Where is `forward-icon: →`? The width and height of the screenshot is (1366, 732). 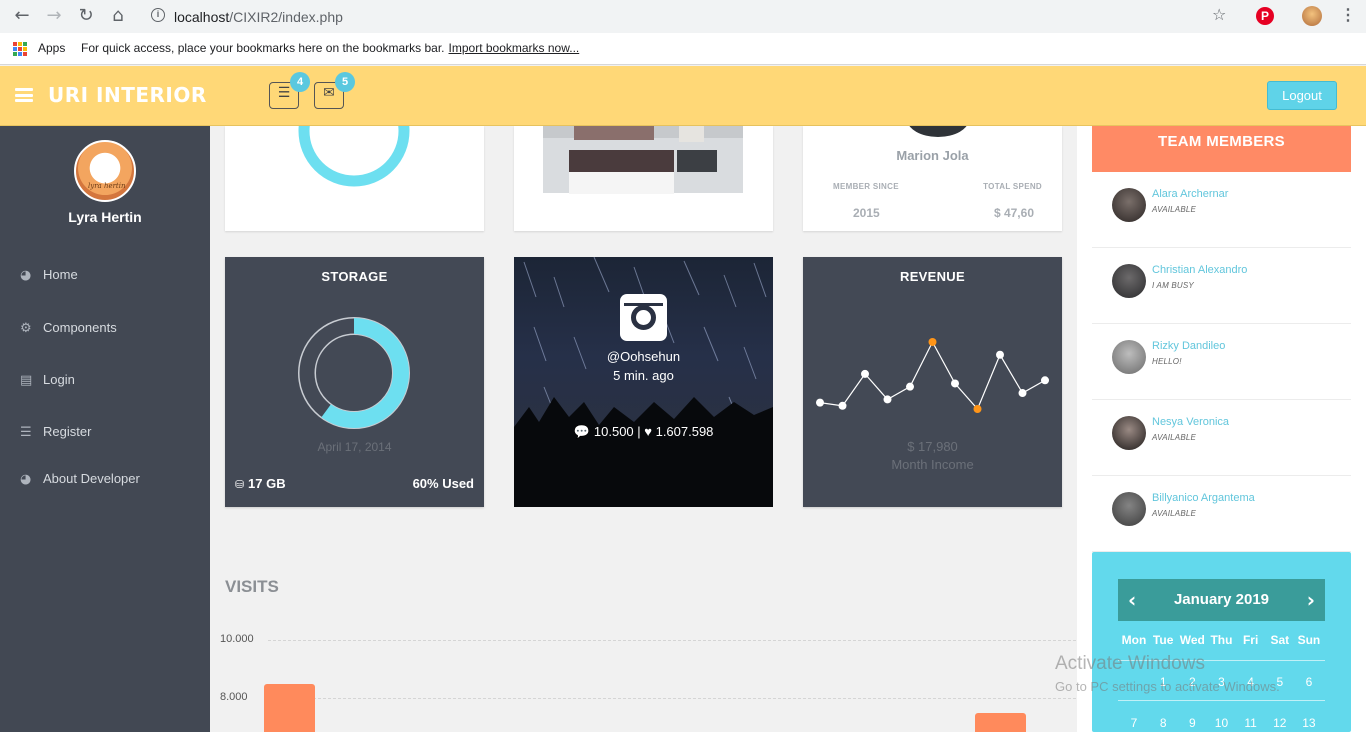 forward-icon: → is located at coordinates (54, 16).